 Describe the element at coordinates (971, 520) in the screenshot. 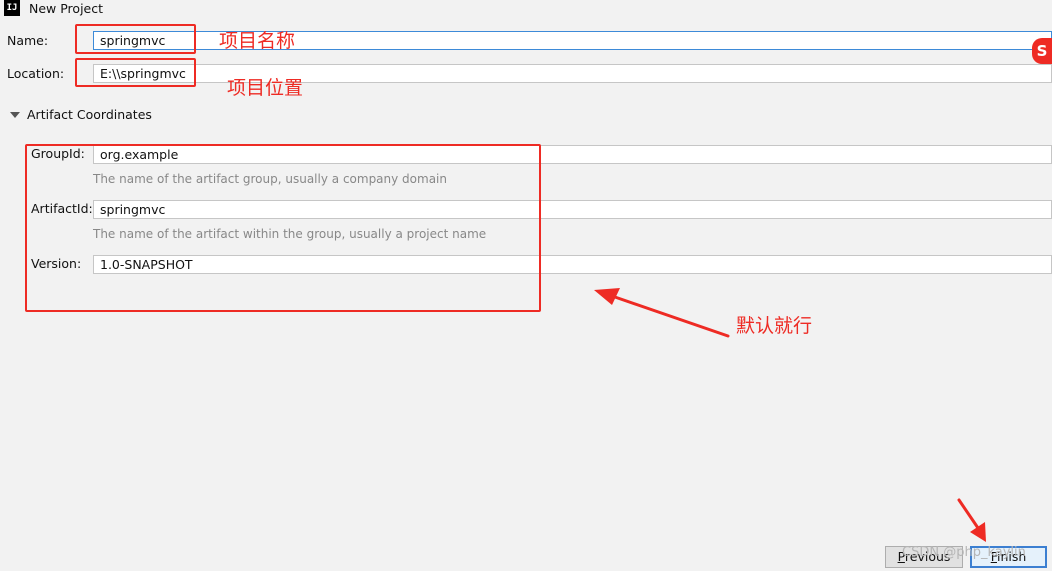

I see `arrow-to-finish-icon` at that location.